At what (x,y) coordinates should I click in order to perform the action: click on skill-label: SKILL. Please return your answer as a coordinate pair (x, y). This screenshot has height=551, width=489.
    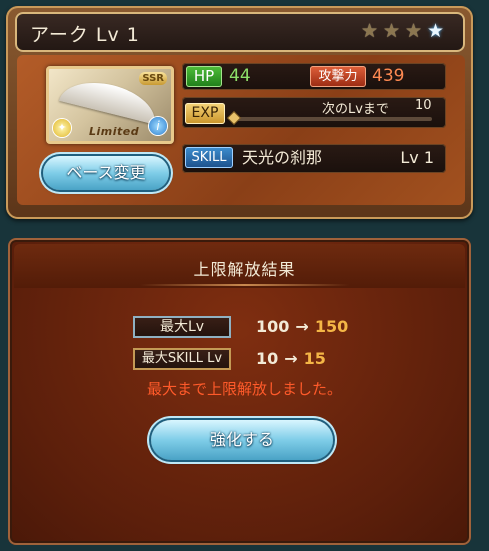
    Looking at the image, I should click on (209, 157).